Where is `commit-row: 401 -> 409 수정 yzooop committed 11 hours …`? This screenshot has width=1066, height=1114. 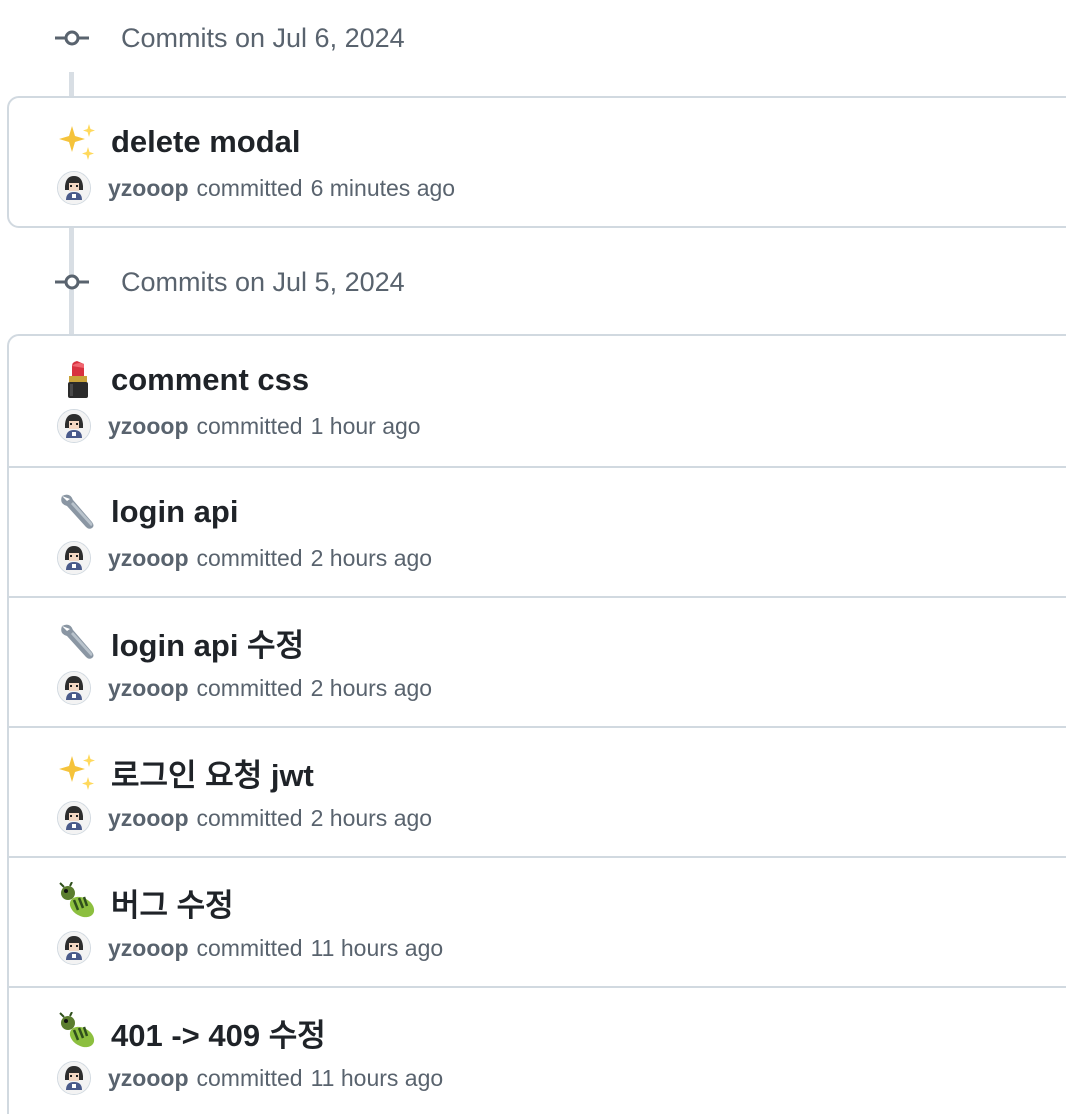 commit-row: 401 -> 409 수정 yzooop committed 11 hours … is located at coordinates (537, 1050).